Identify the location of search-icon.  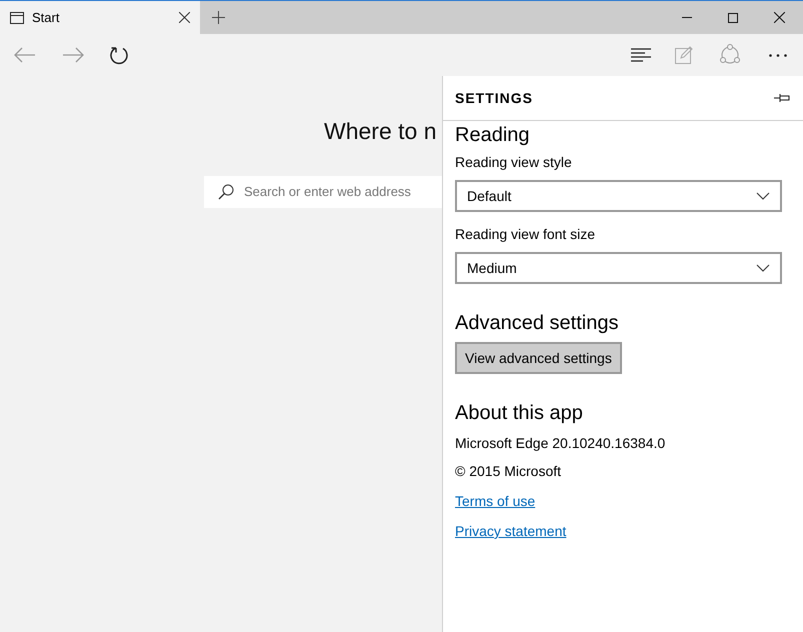
(226, 192).